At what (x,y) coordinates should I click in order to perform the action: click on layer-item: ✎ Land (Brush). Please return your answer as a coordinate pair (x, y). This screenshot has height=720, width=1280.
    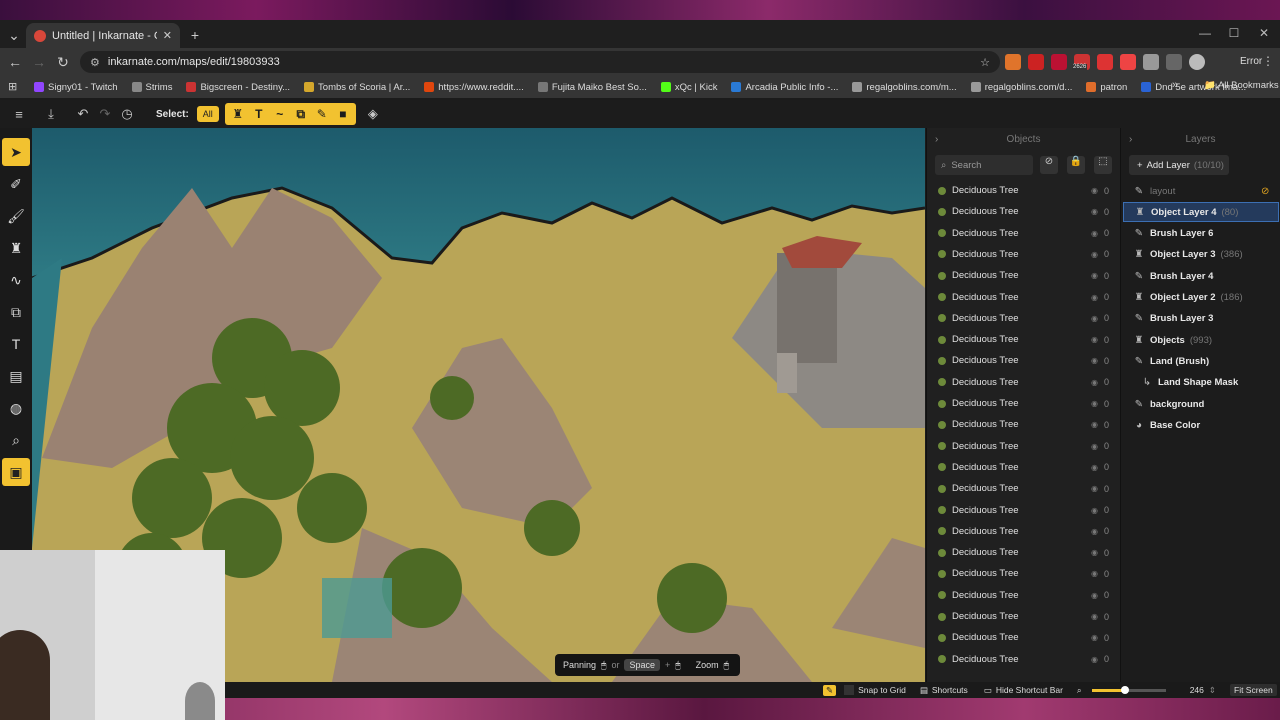
    Looking at the image, I should click on (1201, 361).